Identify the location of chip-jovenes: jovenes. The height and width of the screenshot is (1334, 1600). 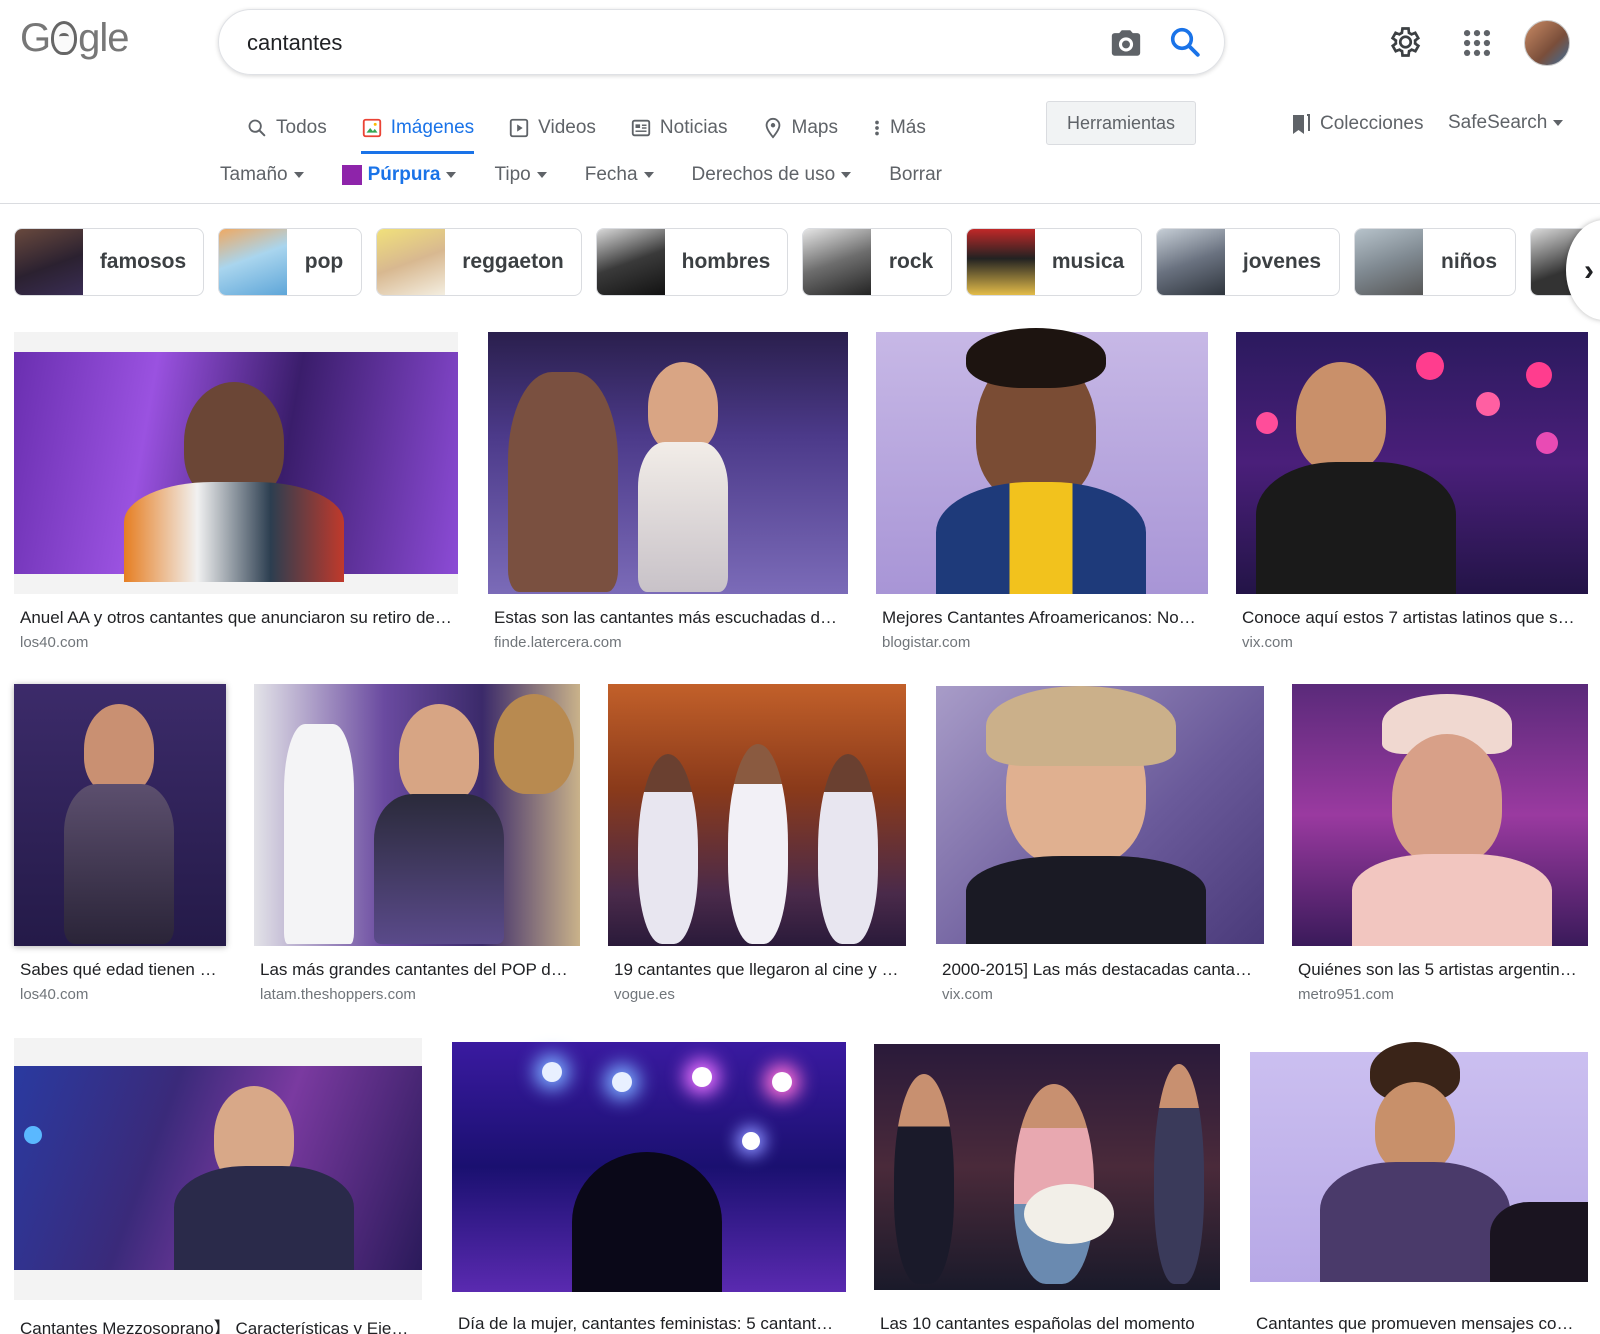
(1248, 262).